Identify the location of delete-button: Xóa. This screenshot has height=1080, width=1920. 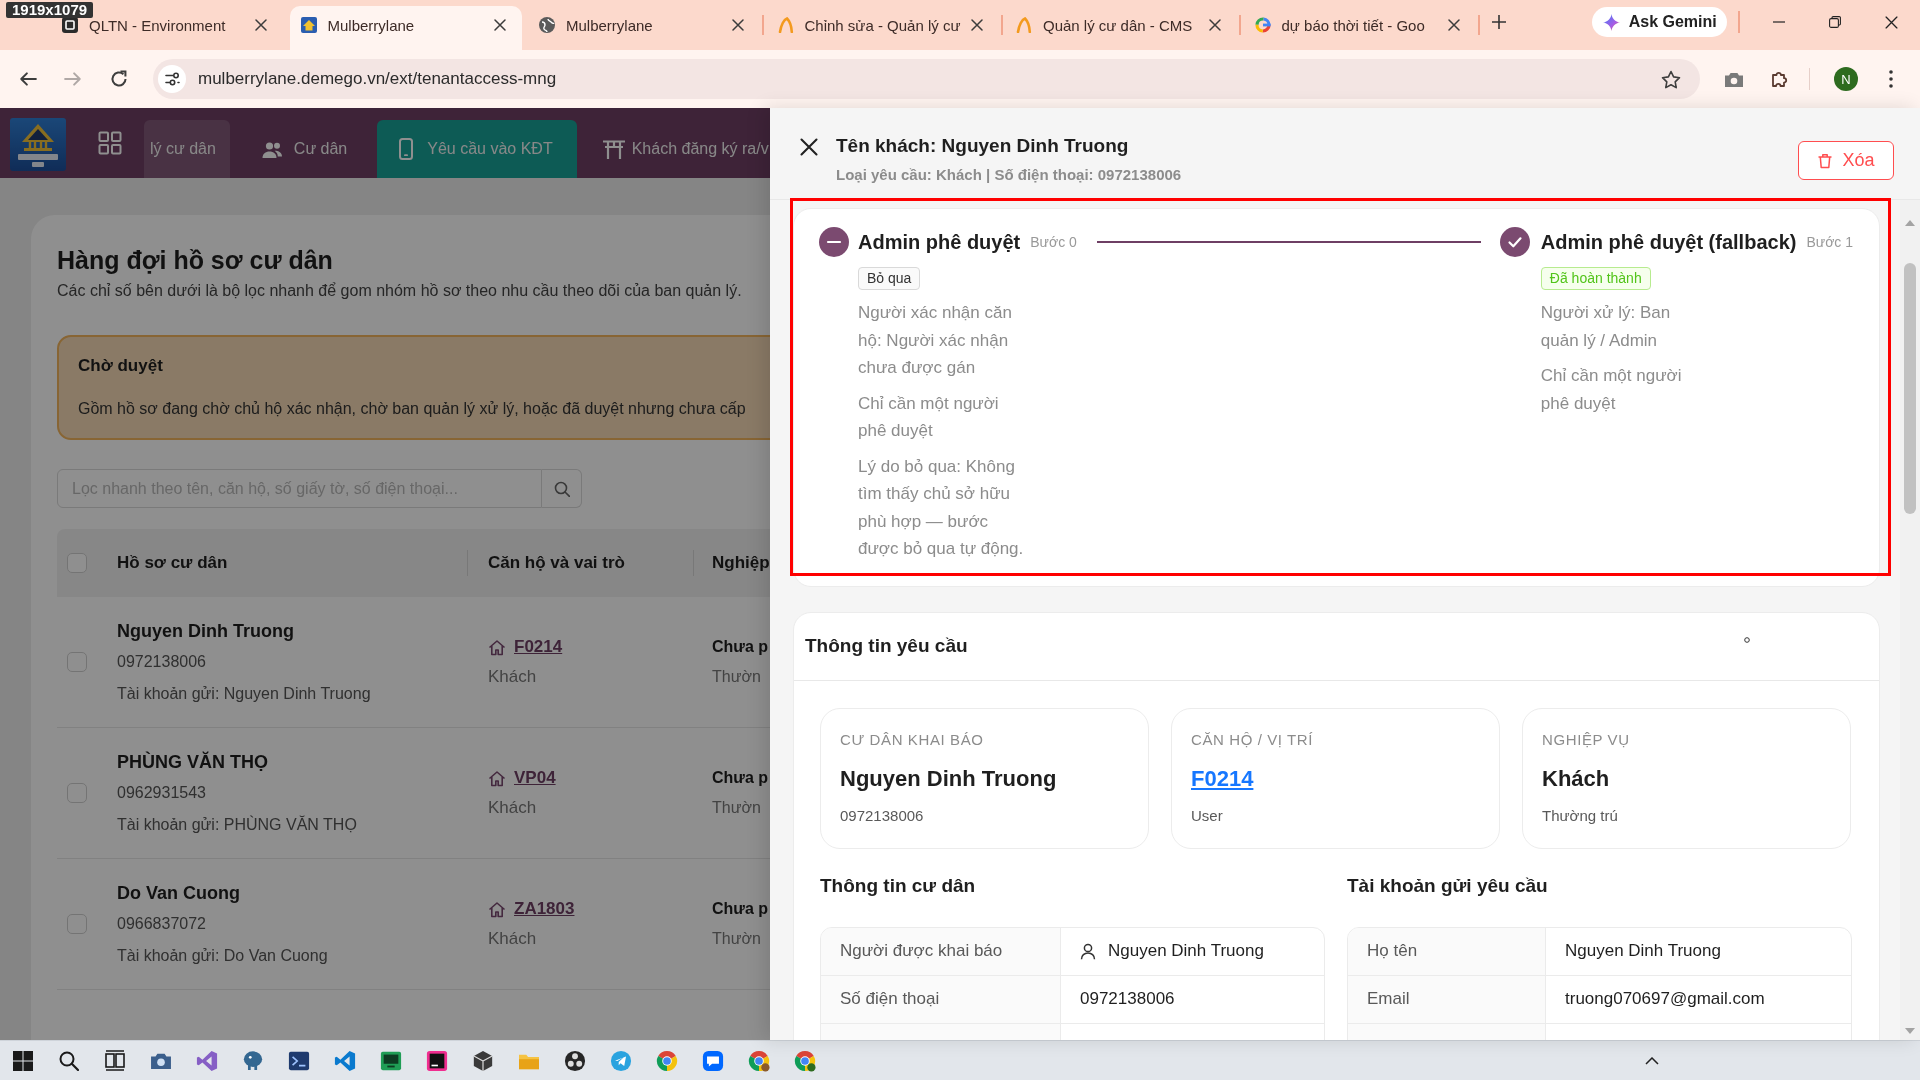
(1846, 160).